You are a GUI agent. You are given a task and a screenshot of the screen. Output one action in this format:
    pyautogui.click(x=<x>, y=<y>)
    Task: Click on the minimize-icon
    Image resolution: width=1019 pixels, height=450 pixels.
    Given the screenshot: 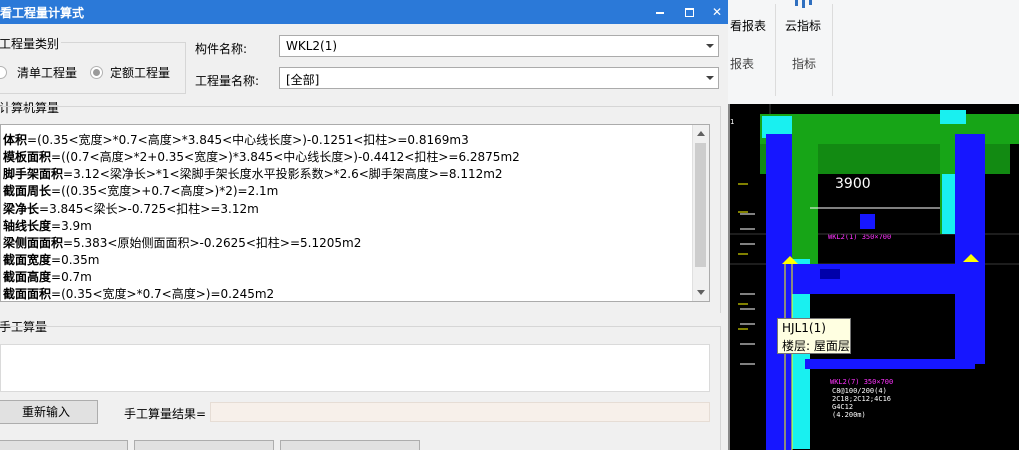 What is the action you would take?
    pyautogui.click(x=660, y=13)
    